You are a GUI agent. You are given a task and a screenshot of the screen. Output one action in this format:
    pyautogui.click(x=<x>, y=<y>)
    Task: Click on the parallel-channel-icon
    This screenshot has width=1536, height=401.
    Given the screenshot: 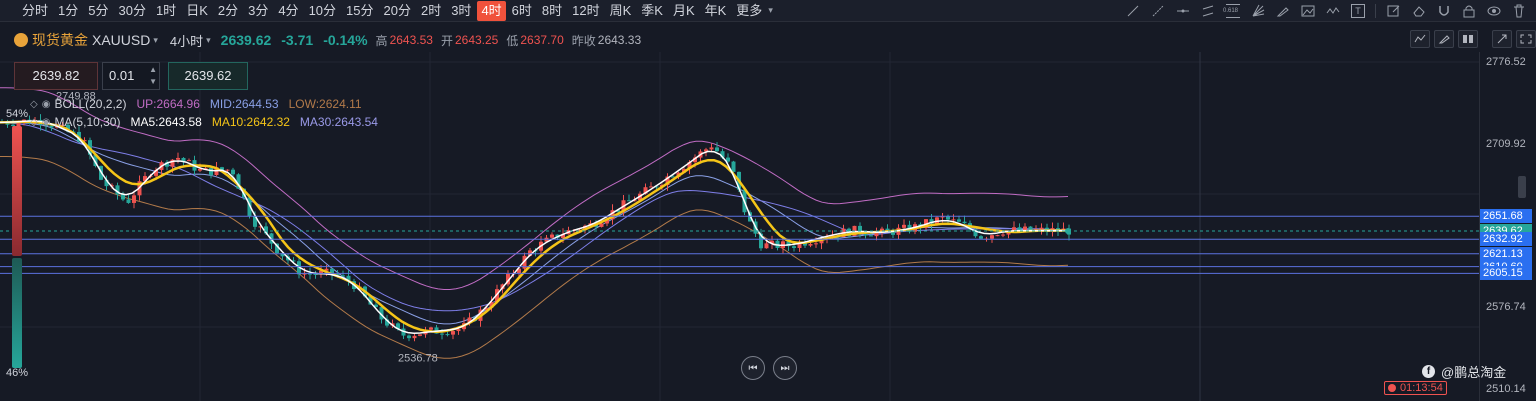 What is the action you would take?
    pyautogui.click(x=1208, y=11)
    